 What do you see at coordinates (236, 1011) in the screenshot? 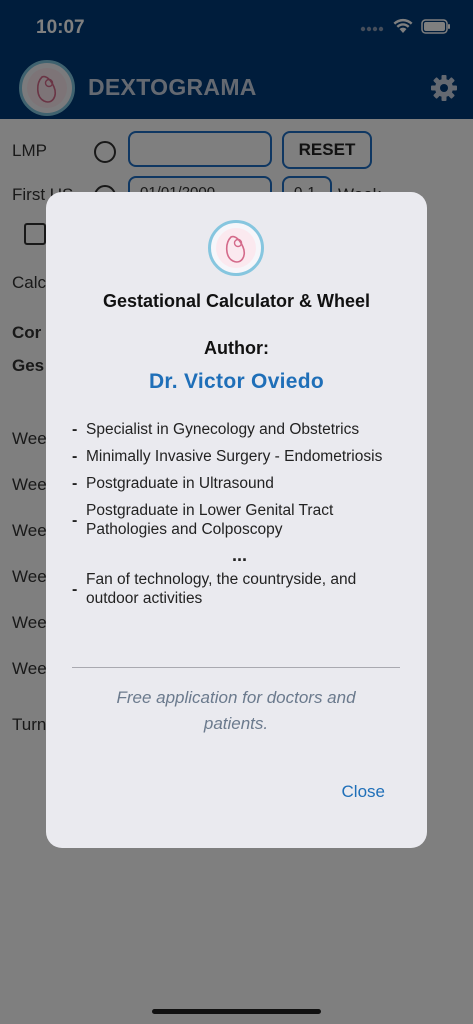
I see `home-indicator` at bounding box center [236, 1011].